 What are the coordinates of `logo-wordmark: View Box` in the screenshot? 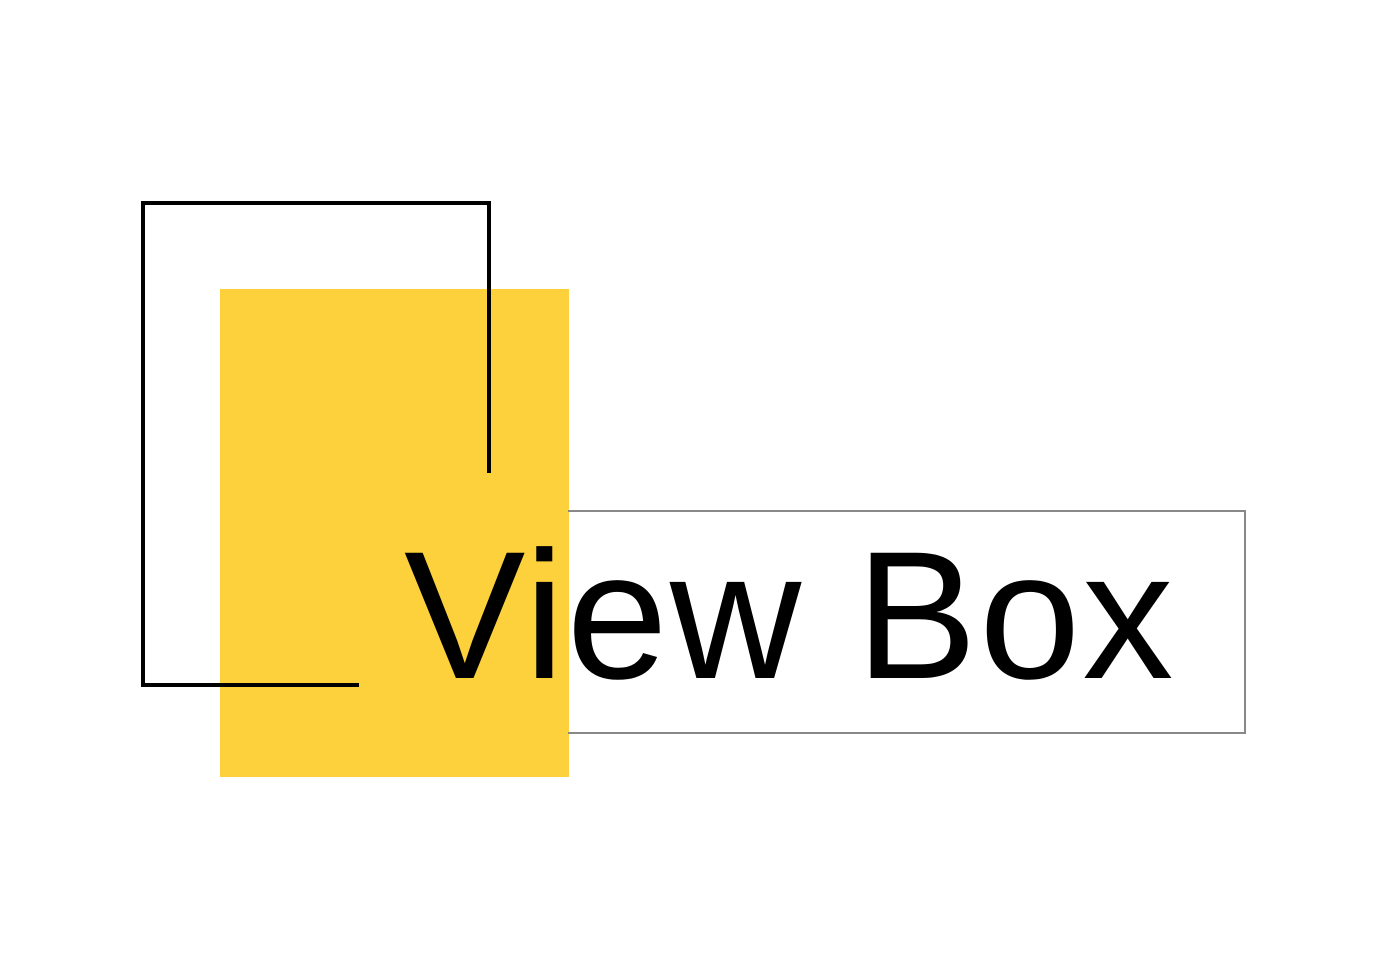 It's located at (790, 615).